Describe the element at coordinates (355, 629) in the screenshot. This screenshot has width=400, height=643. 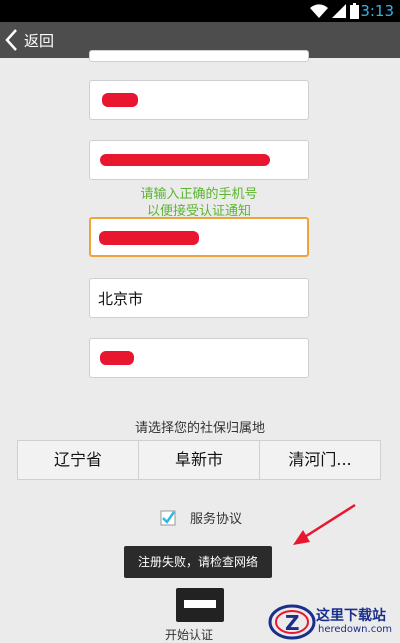
I see `watermark-sub: heredown.com` at that location.